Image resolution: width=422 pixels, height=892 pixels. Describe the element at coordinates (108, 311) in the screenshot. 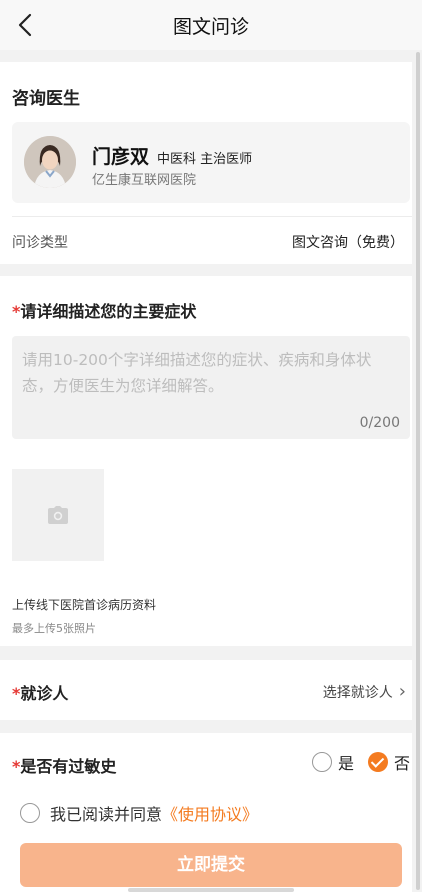

I see `symptoms-title-text: 请详细描述您的主要症状` at that location.